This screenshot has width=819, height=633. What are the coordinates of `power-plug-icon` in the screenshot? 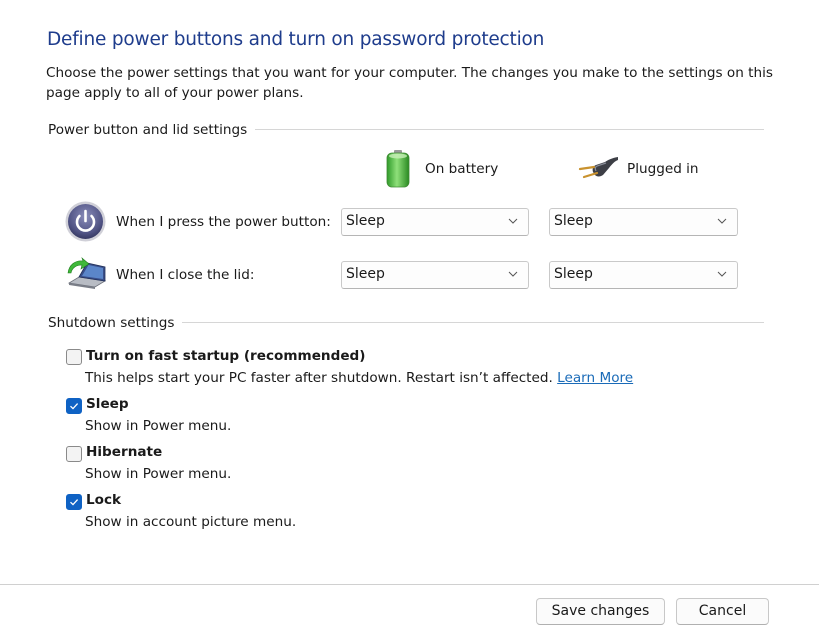 It's located at (599, 169).